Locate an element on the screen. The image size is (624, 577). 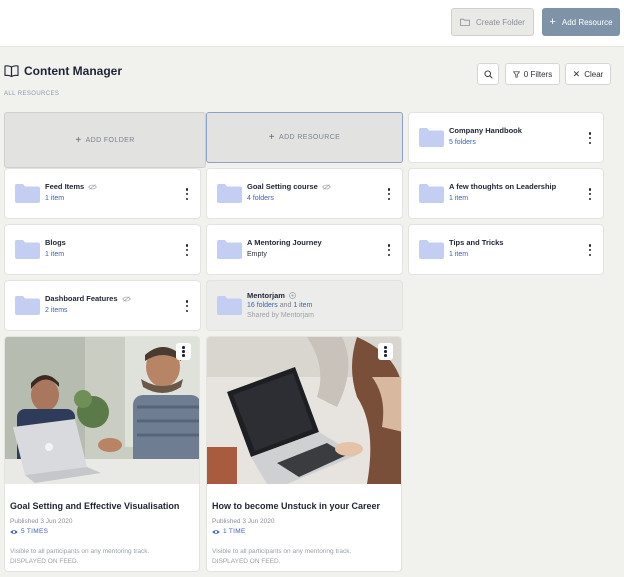
add-folder-card: + ADD FOLDER is located at coordinates (105, 140).